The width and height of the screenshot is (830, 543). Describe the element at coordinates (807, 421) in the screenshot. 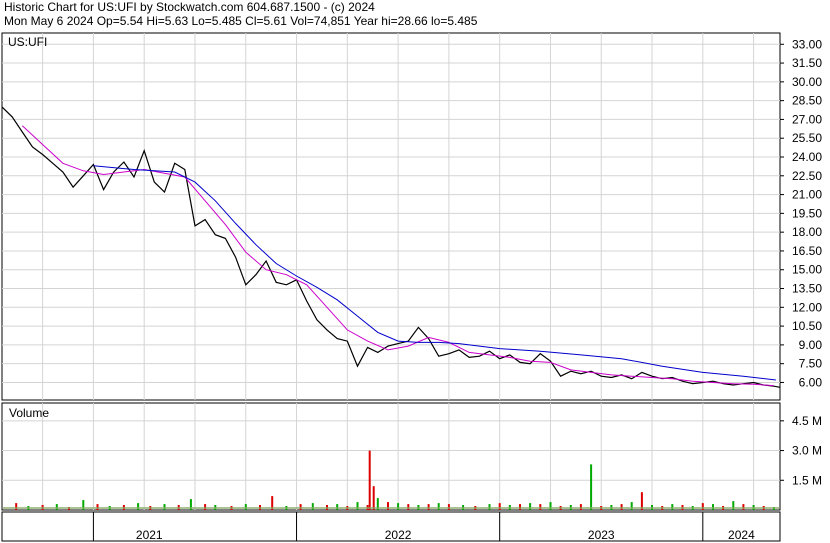

I see `volume-y-tick-label: 4.5 M` at that location.